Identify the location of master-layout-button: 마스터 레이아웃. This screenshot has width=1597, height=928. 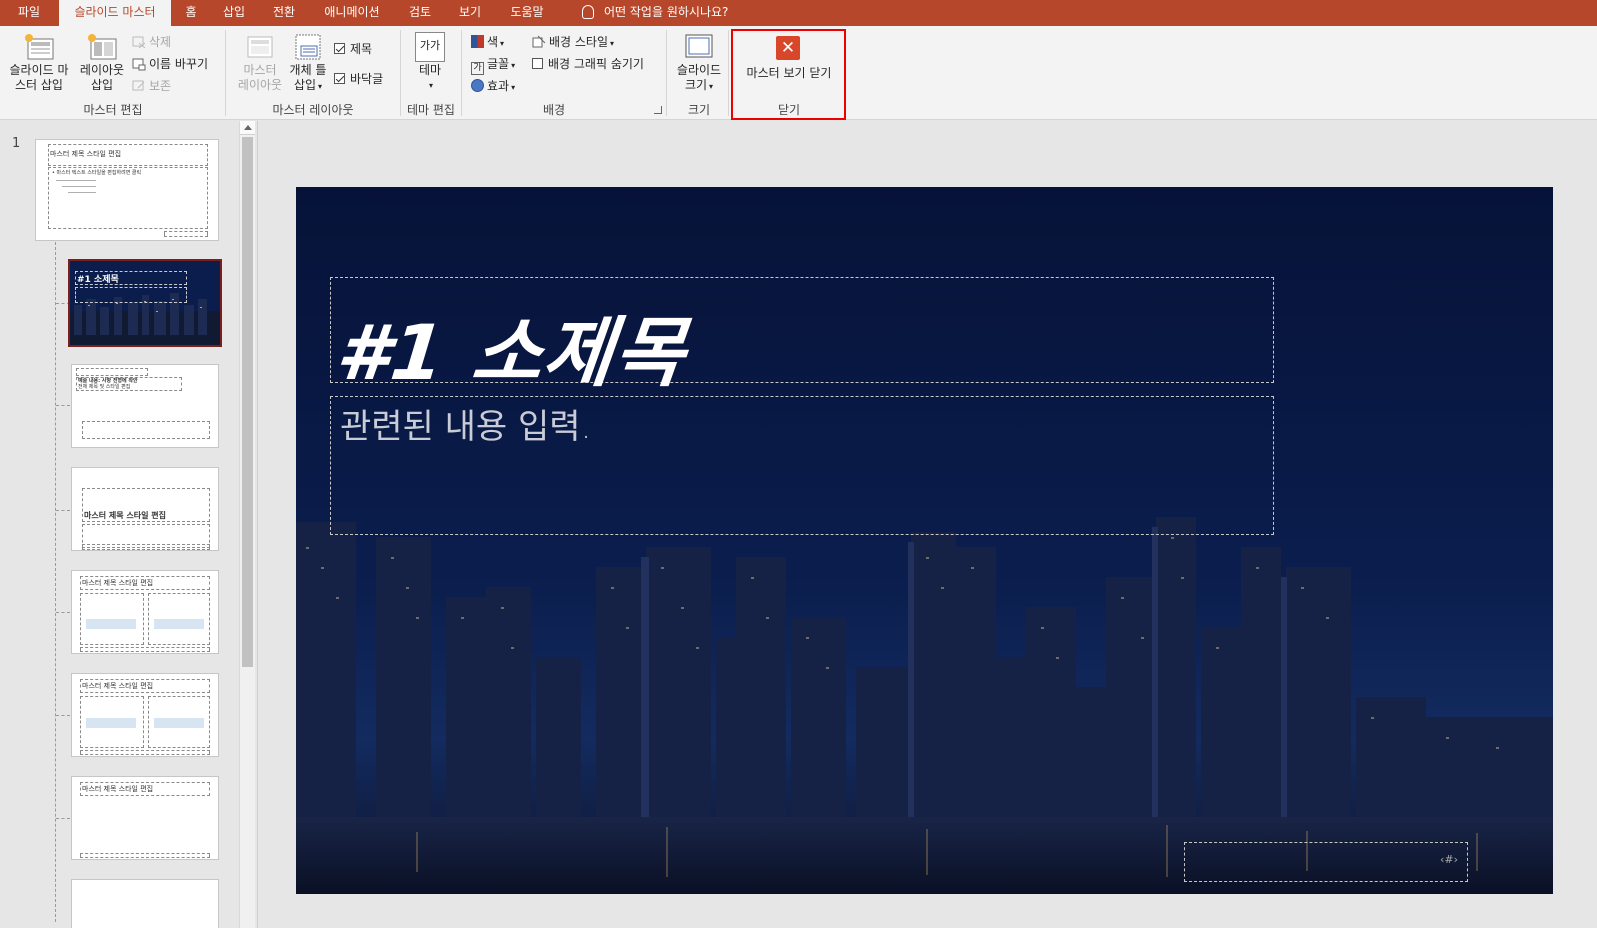
(260, 62).